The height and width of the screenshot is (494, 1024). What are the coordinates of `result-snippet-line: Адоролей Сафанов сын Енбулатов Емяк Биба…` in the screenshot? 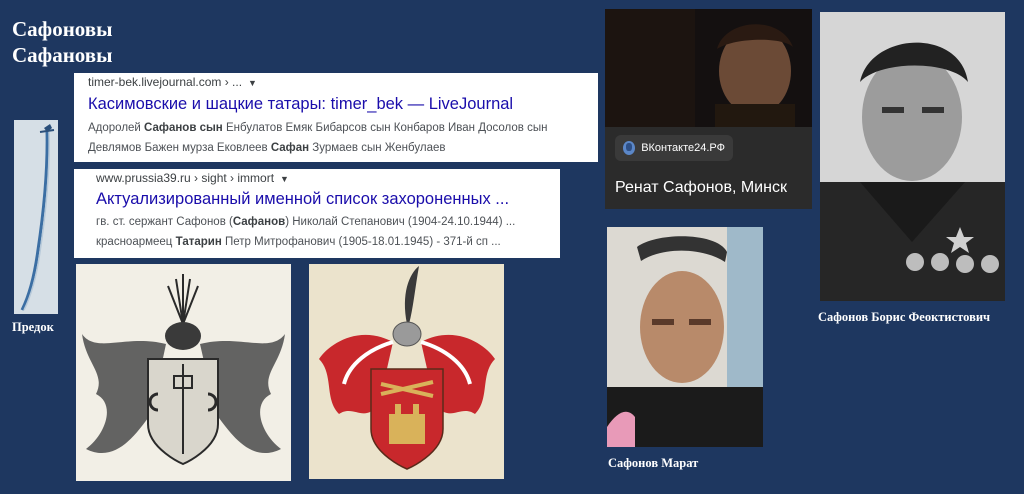 It's located at (336, 128).